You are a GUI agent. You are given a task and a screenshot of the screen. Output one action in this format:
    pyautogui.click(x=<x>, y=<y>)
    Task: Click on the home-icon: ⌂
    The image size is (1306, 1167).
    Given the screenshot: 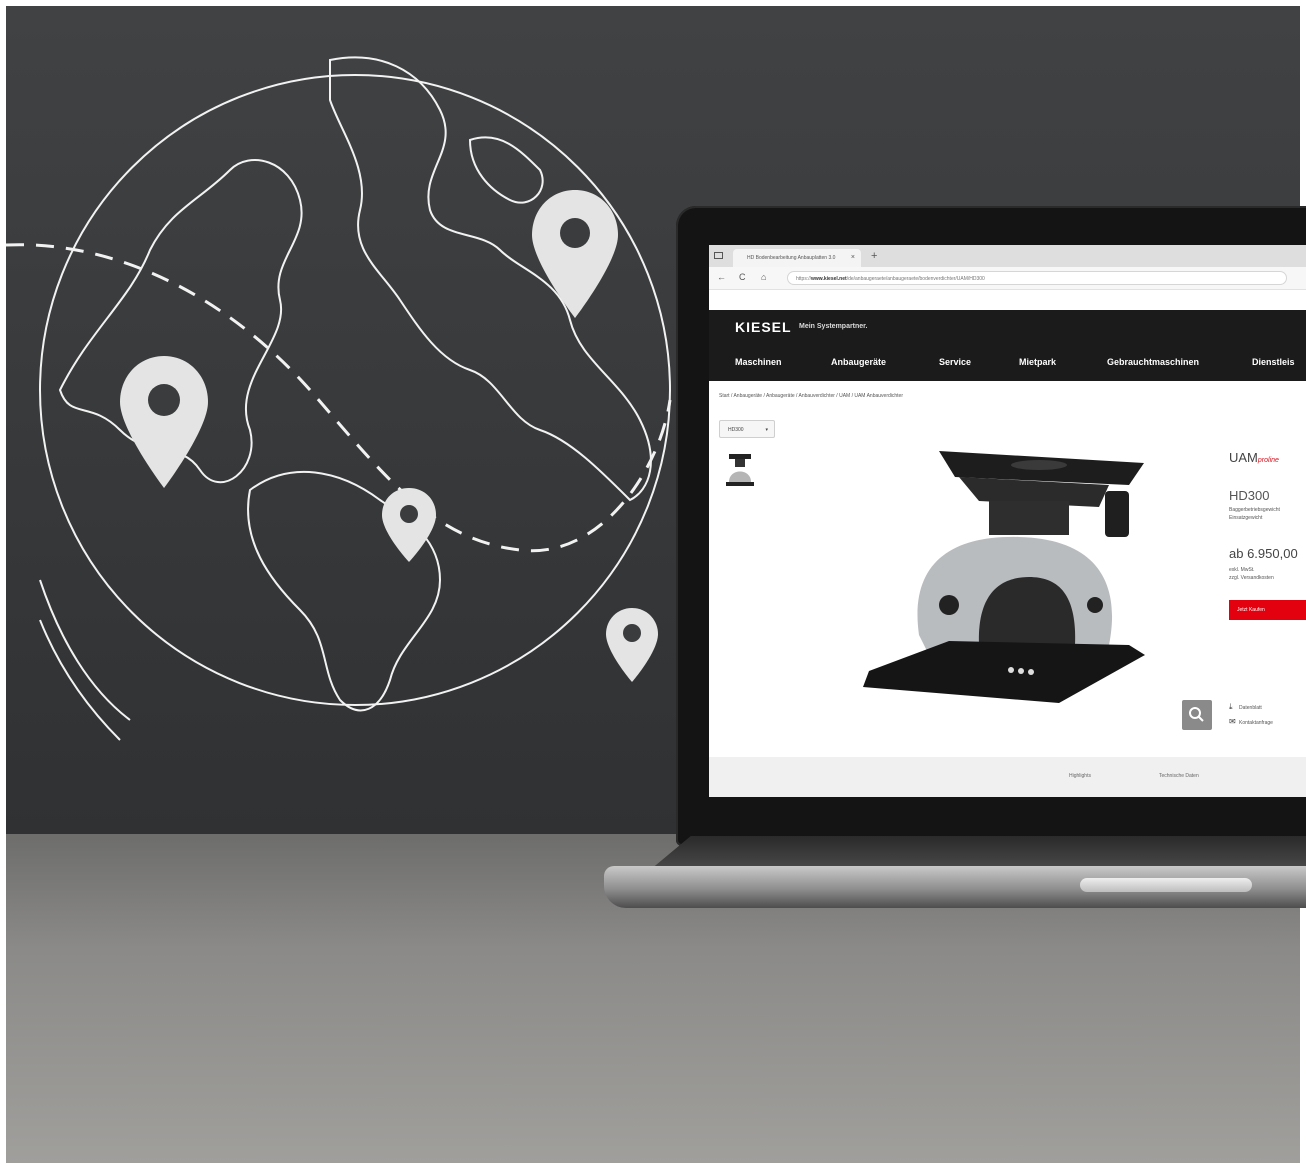 What is the action you would take?
    pyautogui.click(x=763, y=277)
    